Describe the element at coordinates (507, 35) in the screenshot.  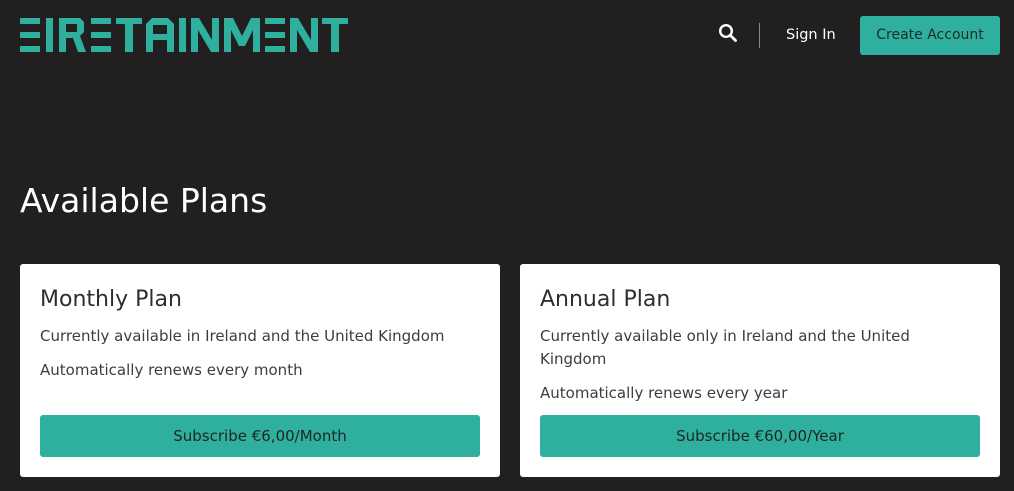
I see `site-header: Sign In Create Account` at that location.